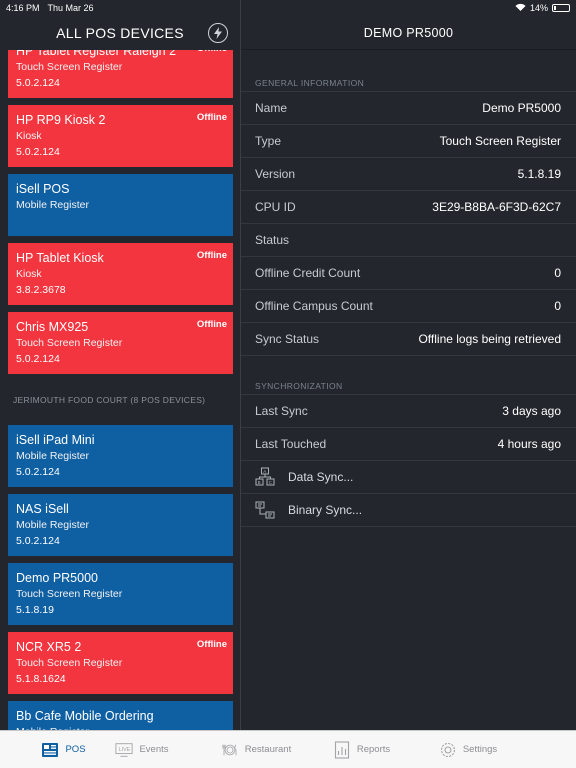 Image resolution: width=576 pixels, height=768 pixels. What do you see at coordinates (408, 444) in the screenshot?
I see `sync-row: Last Touched 4 hours ago` at bounding box center [408, 444].